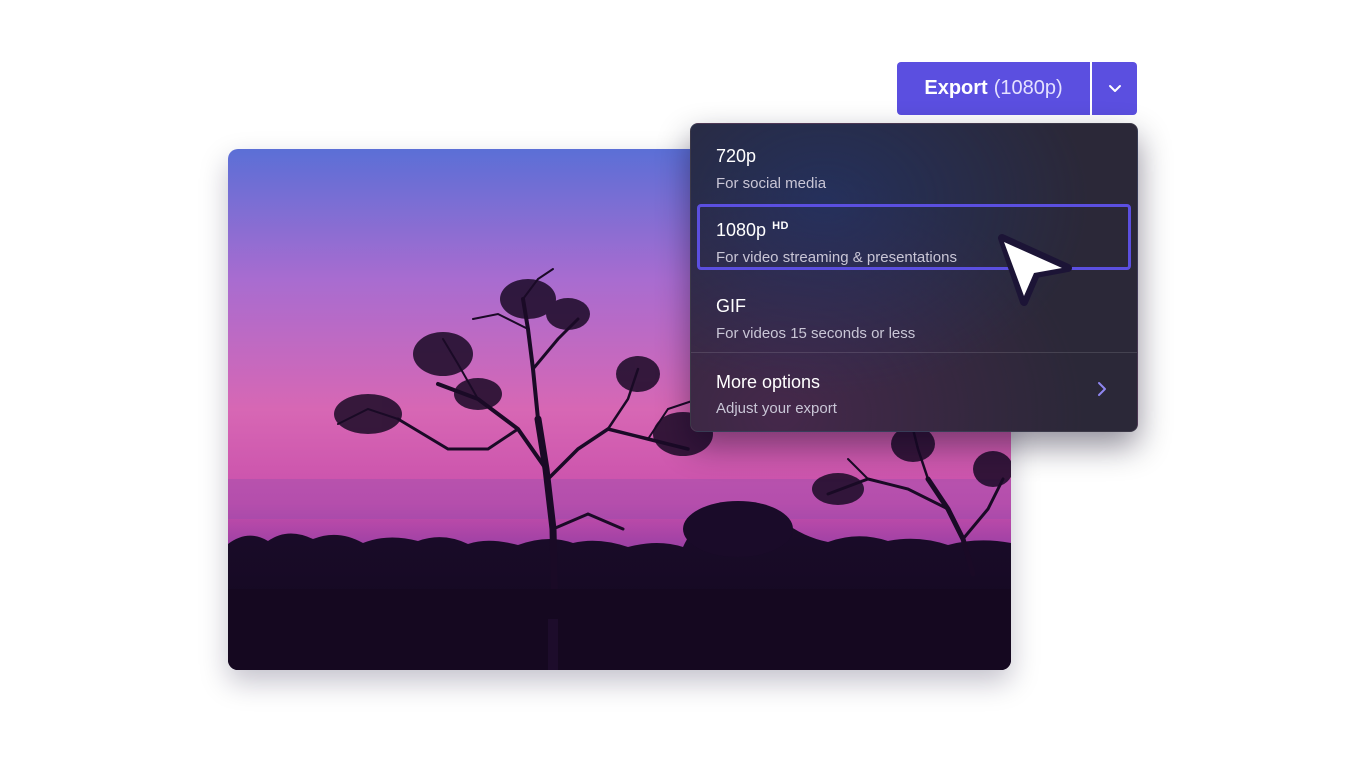  Describe the element at coordinates (736, 156) in the screenshot. I see `menu-item-title: 720p` at that location.